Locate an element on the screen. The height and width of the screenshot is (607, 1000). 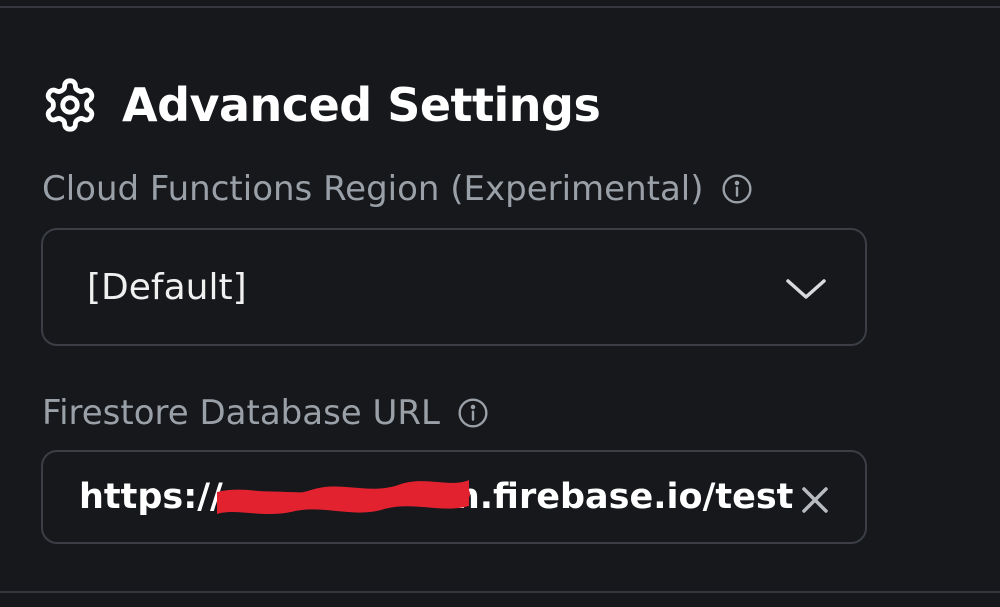
region-select-value: [Default] is located at coordinates (167, 287).